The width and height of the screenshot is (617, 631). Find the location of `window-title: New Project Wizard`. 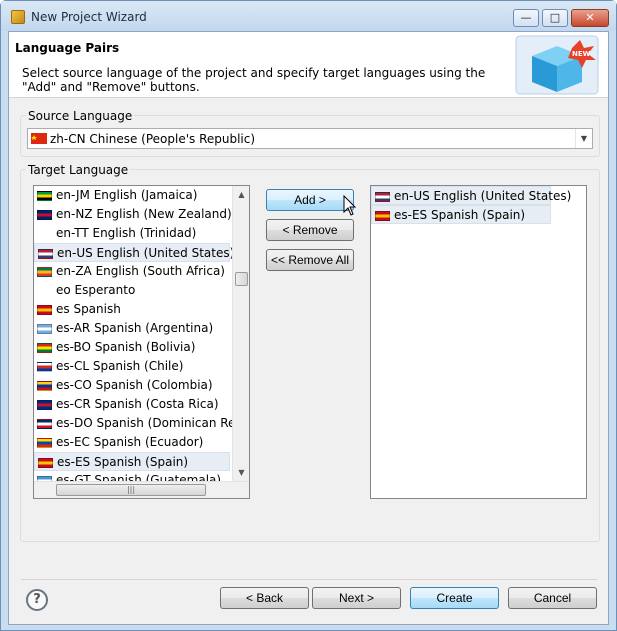

window-title: New Project Wizard is located at coordinates (89, 17).